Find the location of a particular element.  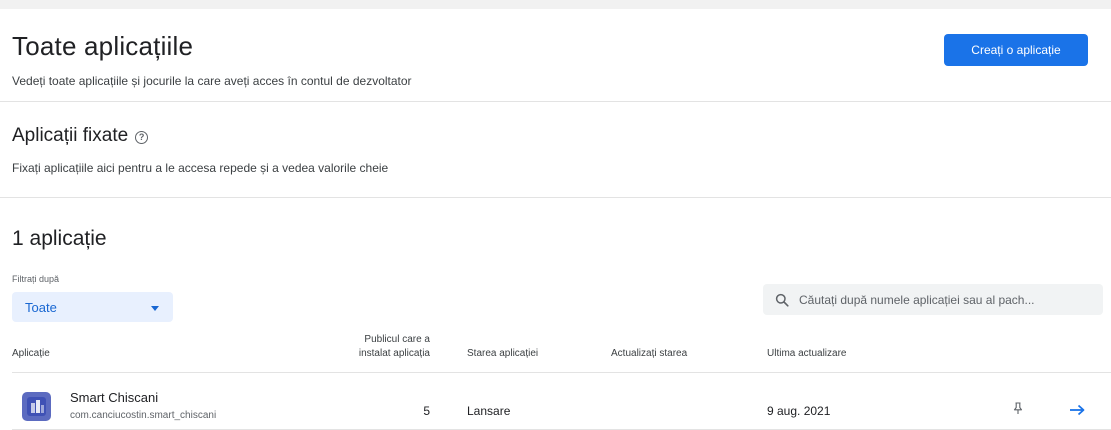

help-circle-icon: ? is located at coordinates (142, 137).